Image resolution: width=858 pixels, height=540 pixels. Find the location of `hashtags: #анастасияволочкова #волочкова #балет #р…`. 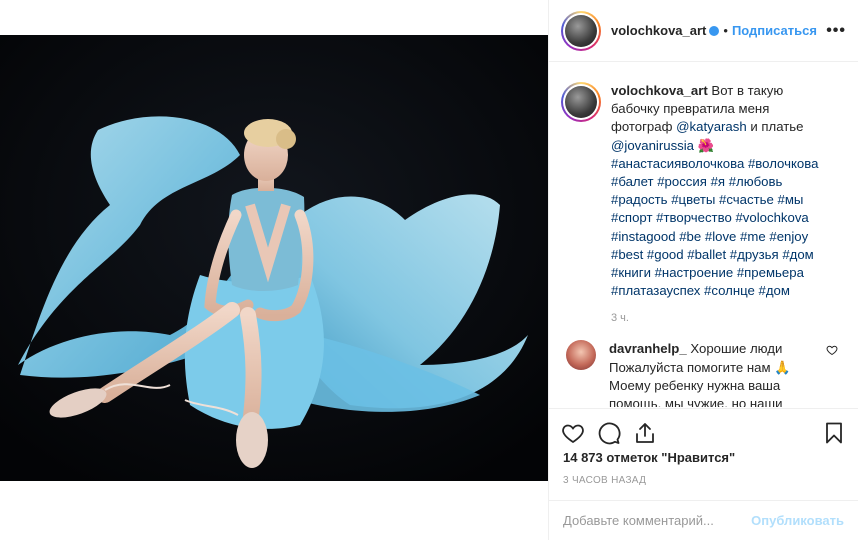

hashtags: #анастасияволочкова #волочкова #балет #р… is located at coordinates (714, 227).